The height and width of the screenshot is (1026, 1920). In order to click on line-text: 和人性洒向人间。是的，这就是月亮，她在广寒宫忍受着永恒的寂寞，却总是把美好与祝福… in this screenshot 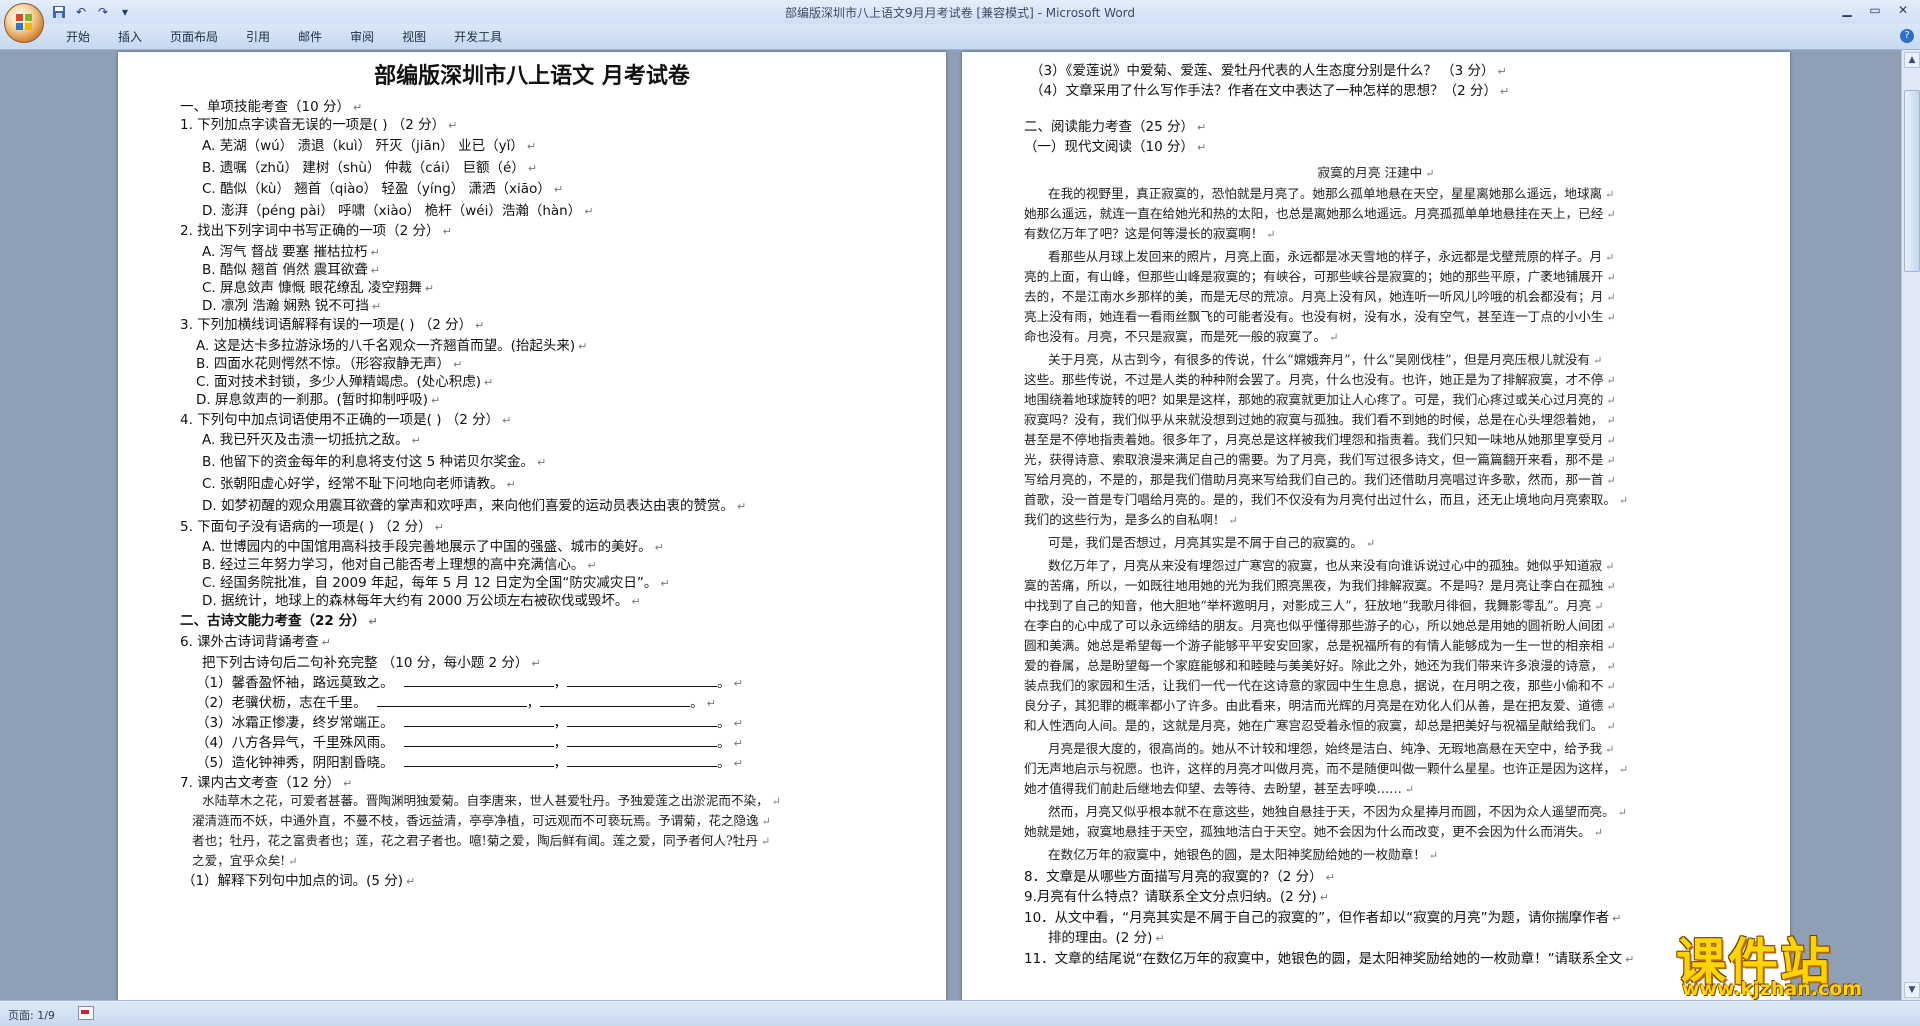, I will do `click(1314, 725)`.